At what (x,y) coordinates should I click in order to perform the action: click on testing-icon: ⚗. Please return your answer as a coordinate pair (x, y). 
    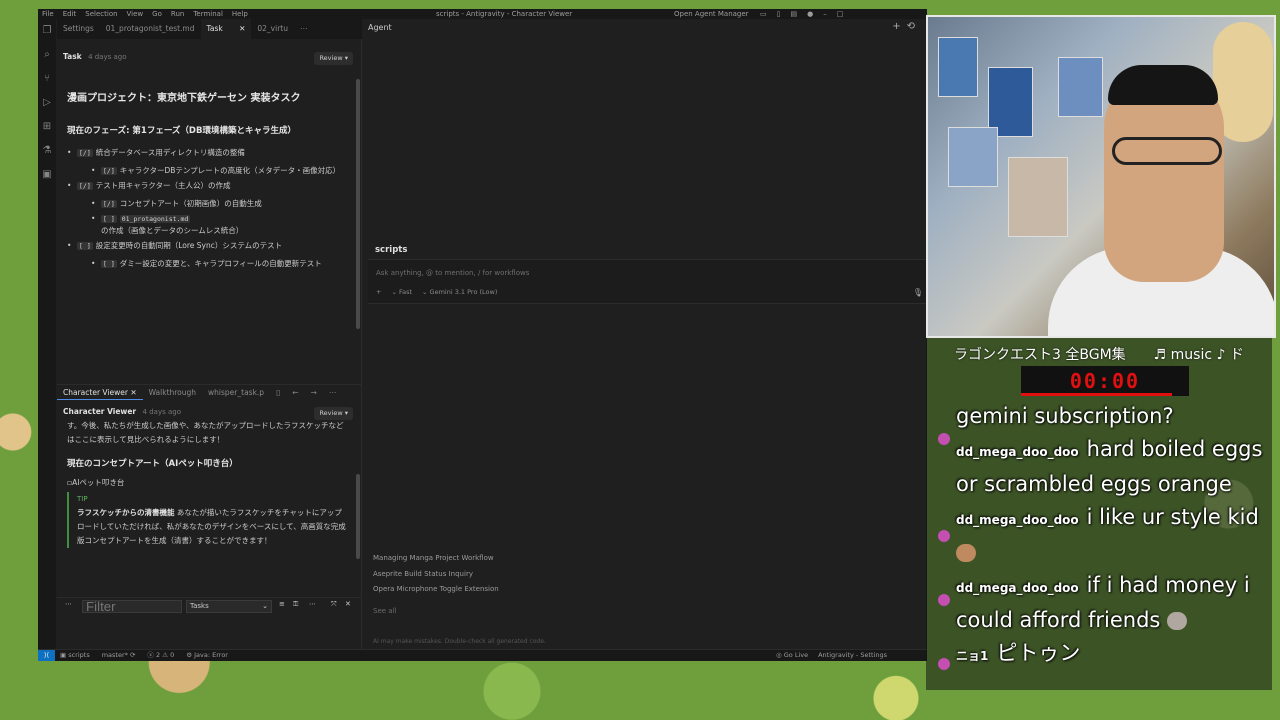
    Looking at the image, I should click on (47, 151).